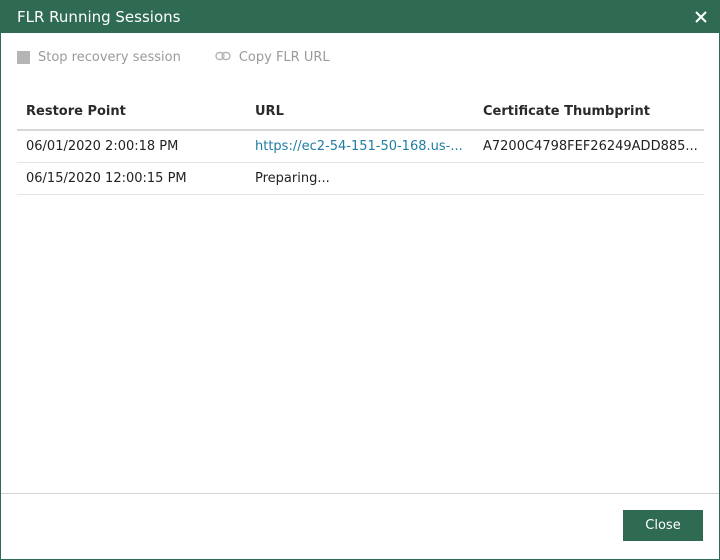 The image size is (720, 560). What do you see at coordinates (131, 111) in the screenshot?
I see `column-header-restore-point: Restore Point` at bounding box center [131, 111].